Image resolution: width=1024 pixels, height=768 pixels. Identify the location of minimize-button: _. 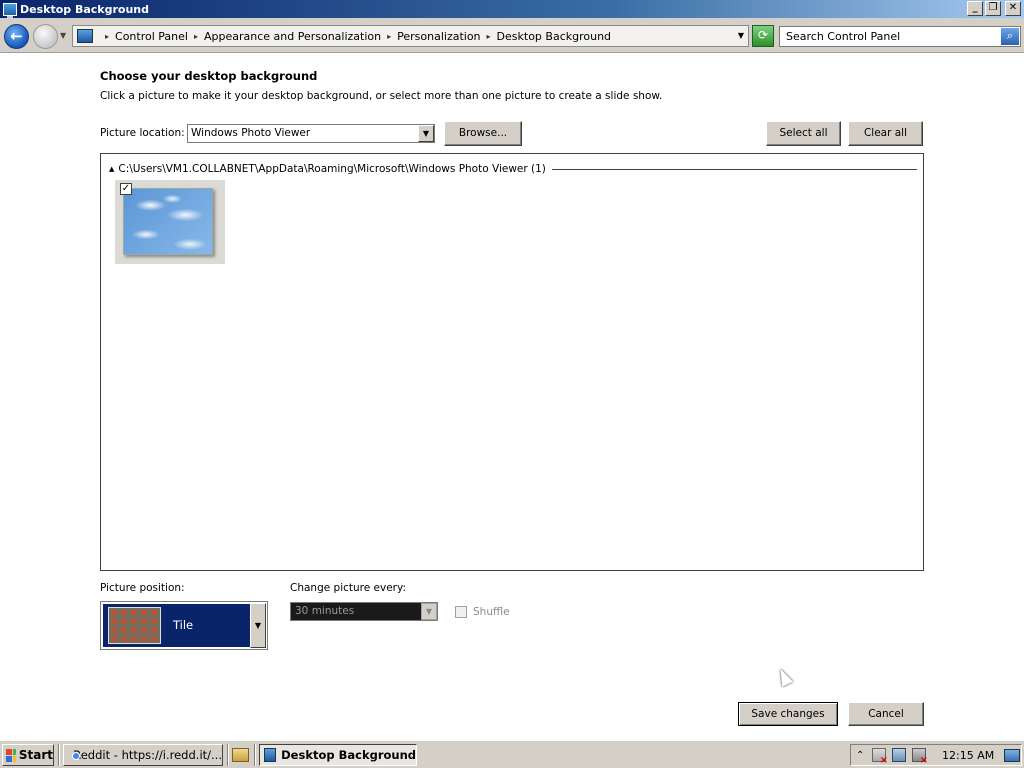
(975, 8).